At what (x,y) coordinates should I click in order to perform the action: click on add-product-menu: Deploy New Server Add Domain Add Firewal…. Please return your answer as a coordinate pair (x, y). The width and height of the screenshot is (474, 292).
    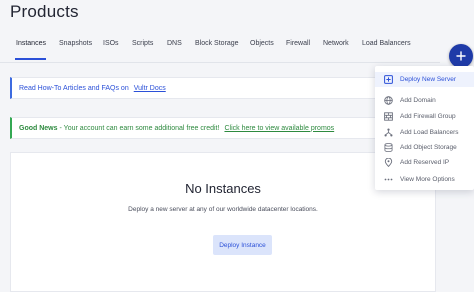
    Looking at the image, I should click on (424, 128).